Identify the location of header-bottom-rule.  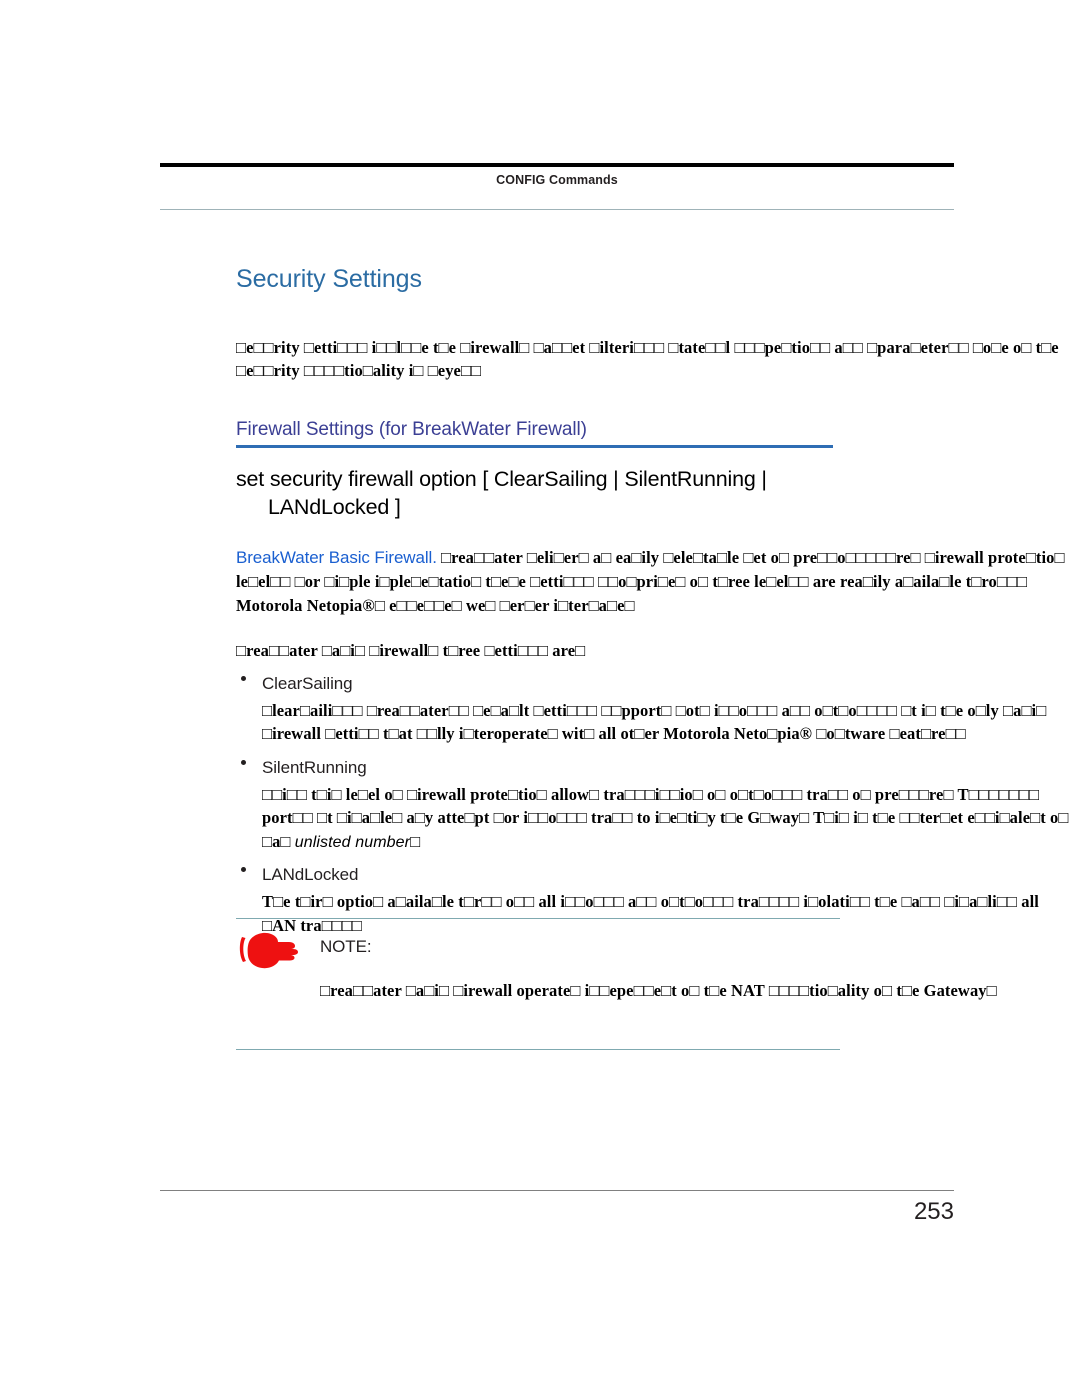
(557, 209).